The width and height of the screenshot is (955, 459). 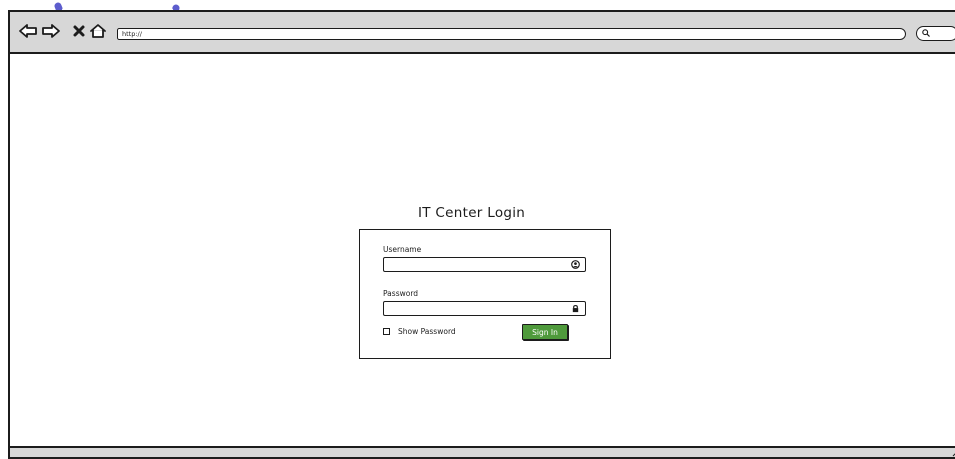 I want to click on show-password-label: Show Password, so click(x=427, y=331).